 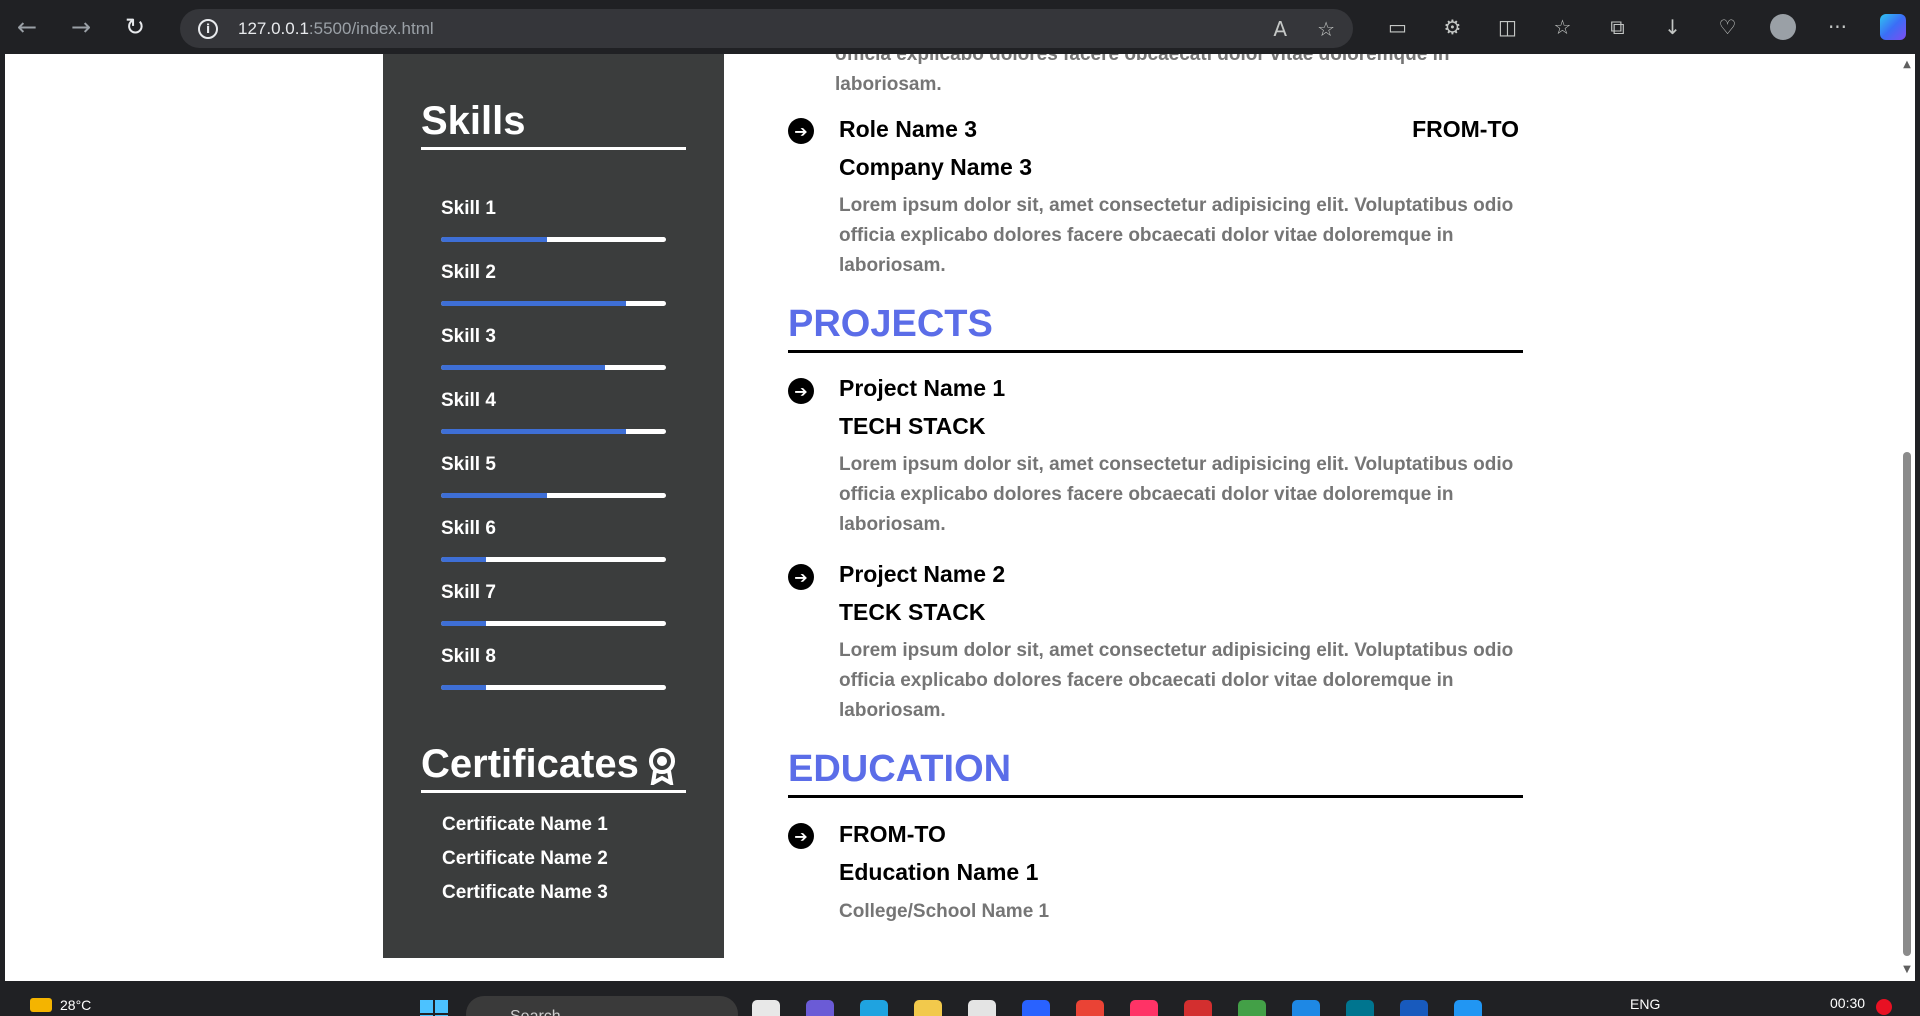 I want to click on file-explorer-icon, so click(x=928, y=1008).